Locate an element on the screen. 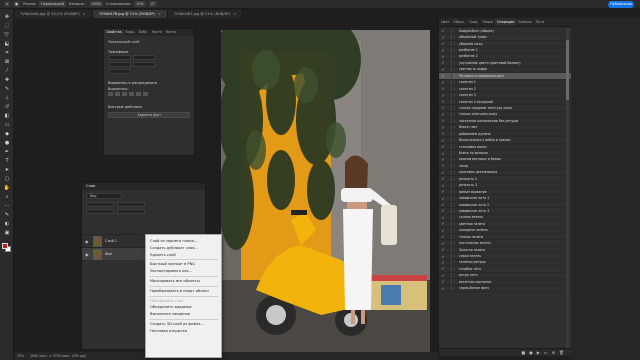  align-top-icon is located at coordinates (131, 94).